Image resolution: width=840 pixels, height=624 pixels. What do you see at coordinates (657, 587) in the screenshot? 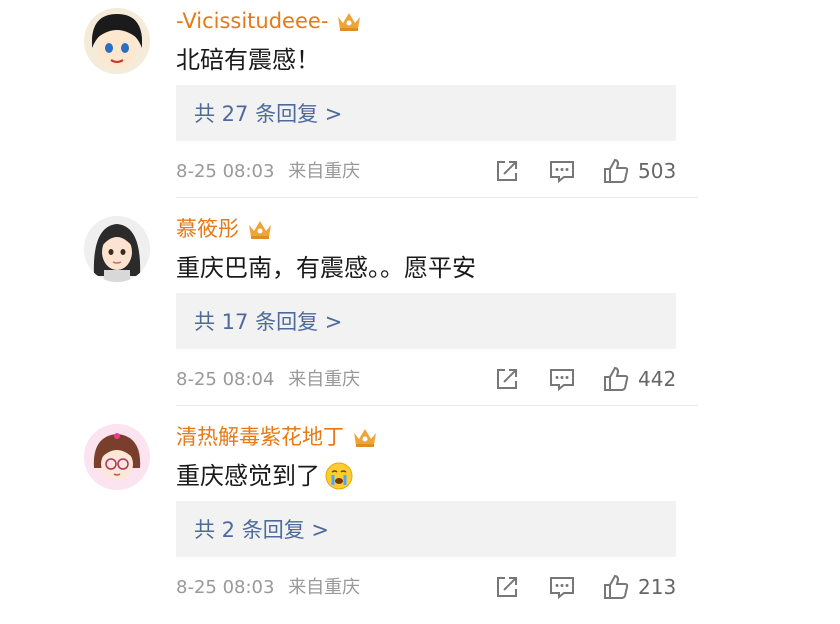
I see `like-count: 213` at bounding box center [657, 587].